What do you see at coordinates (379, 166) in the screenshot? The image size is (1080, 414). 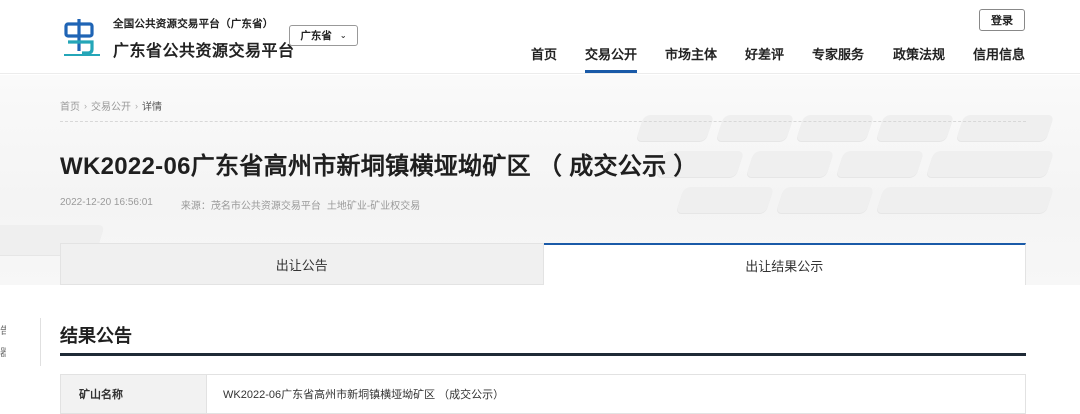 I see `page-title: WK2022-06广东省高州市新垌镇横垭坳矿区 （ 成交公示 ）` at bounding box center [379, 166].